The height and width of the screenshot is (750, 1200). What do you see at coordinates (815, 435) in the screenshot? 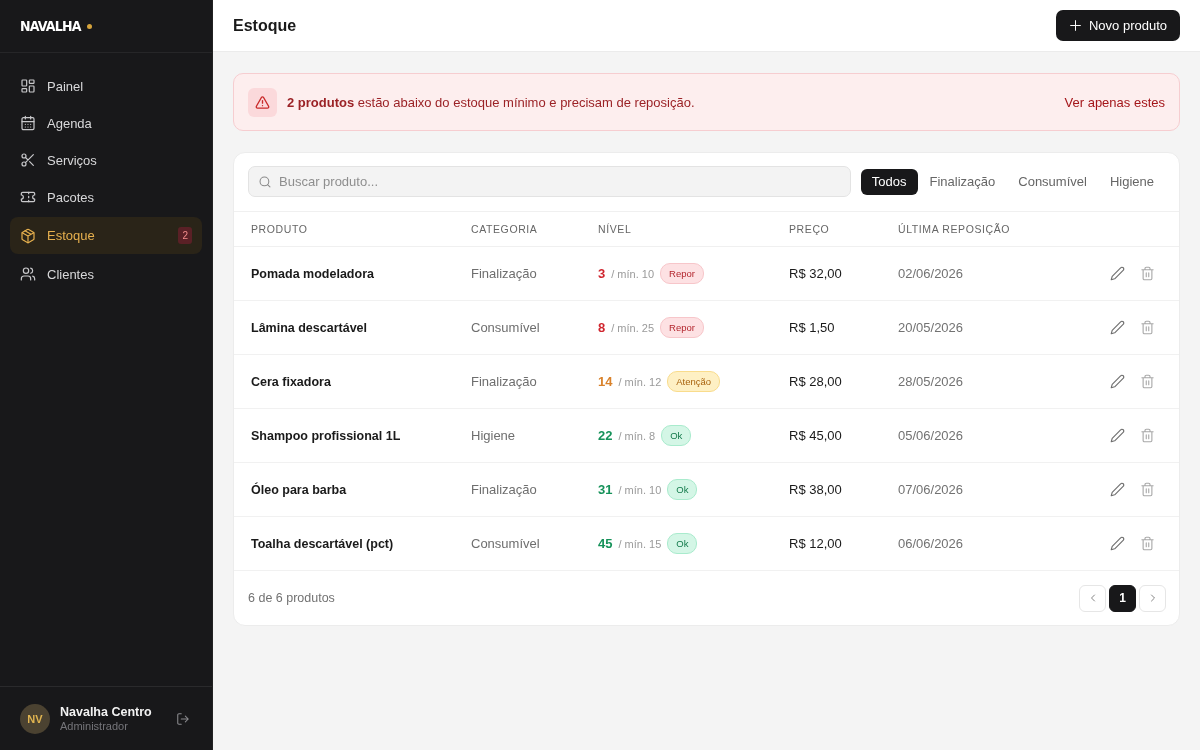
I see `price-value: R$ 45,00` at bounding box center [815, 435].